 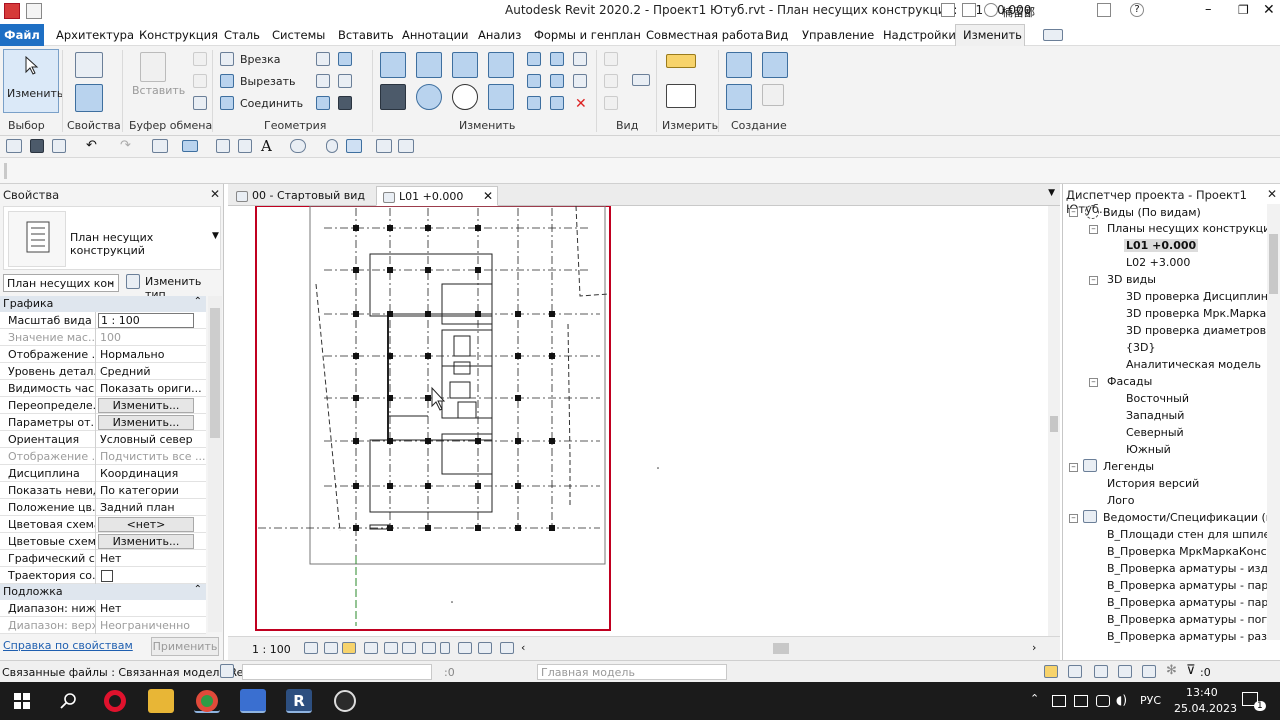 I want to click on ribbon-minimize-icon, so click(x=1053, y=35).